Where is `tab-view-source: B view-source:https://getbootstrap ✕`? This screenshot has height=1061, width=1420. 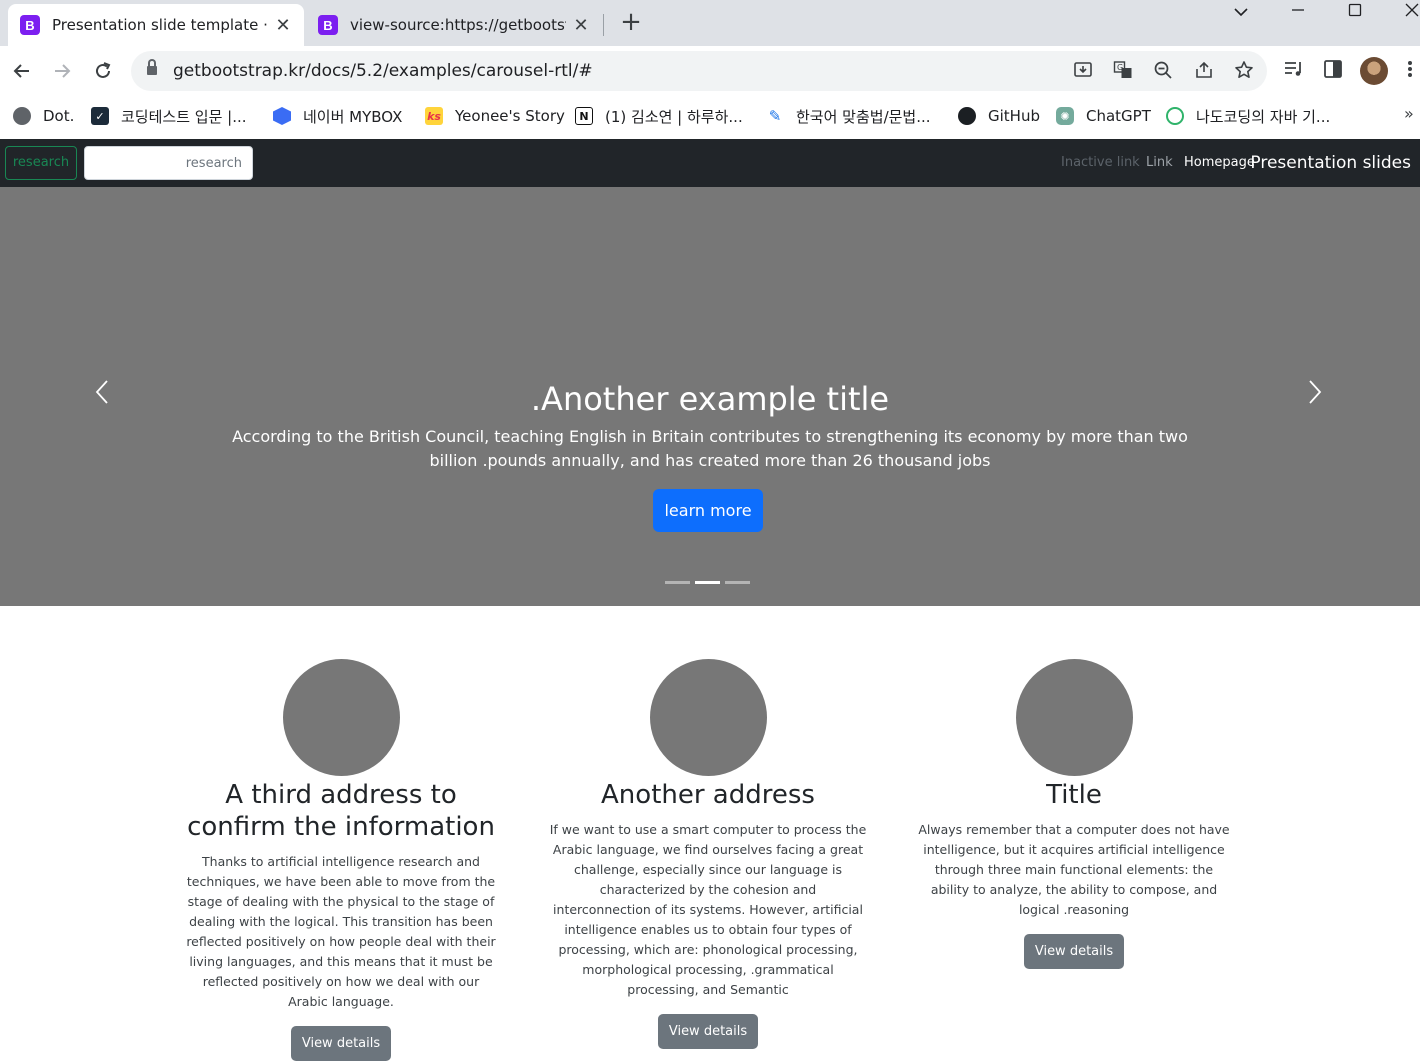 tab-view-source: B view-source:https://getbootstrap ✕ is located at coordinates (454, 25).